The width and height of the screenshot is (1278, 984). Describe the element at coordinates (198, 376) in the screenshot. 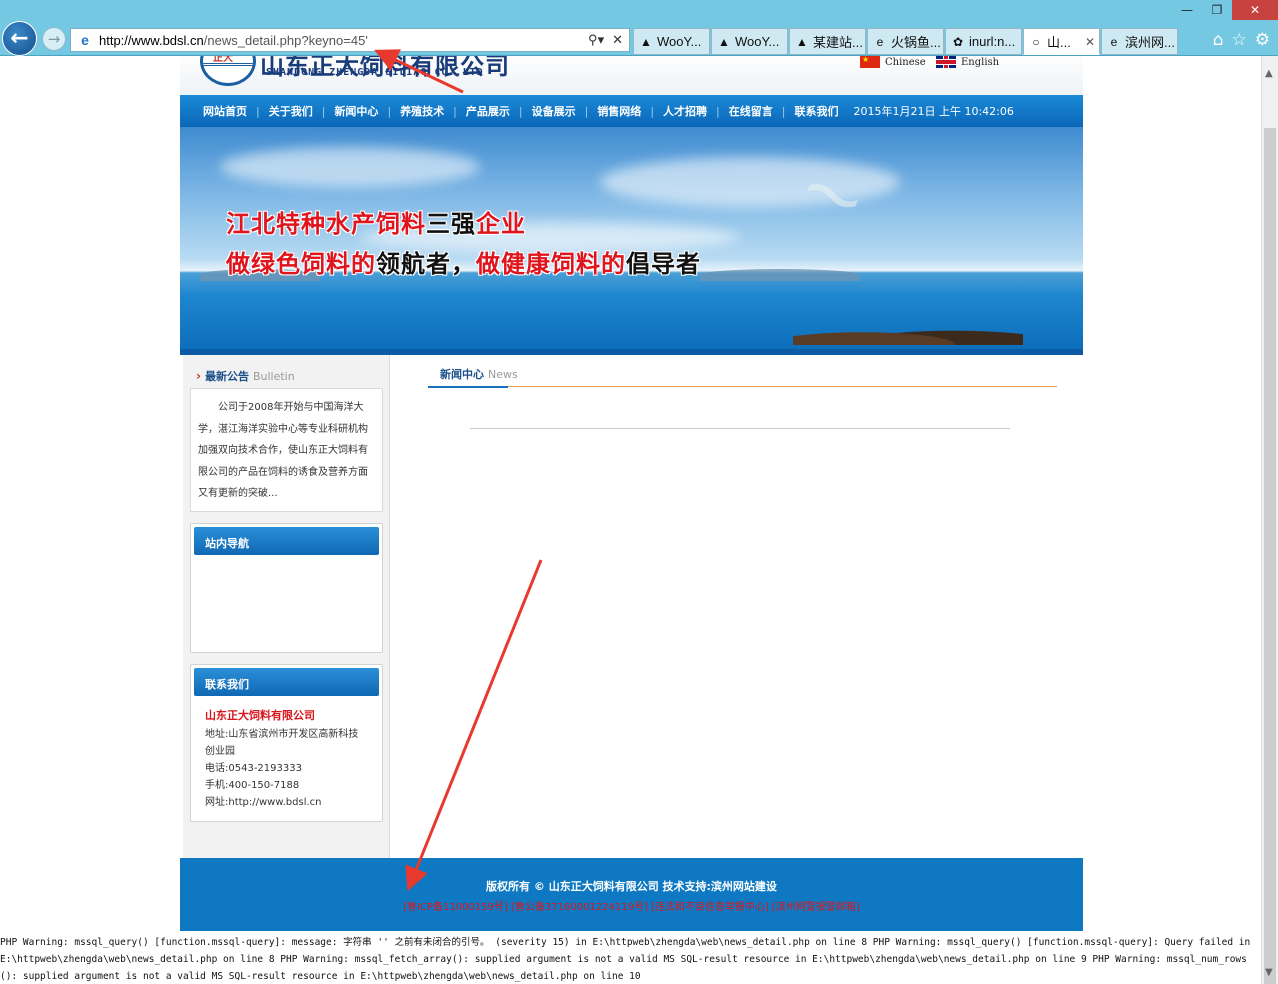

I see `chevron-right-icon: ›` at that location.